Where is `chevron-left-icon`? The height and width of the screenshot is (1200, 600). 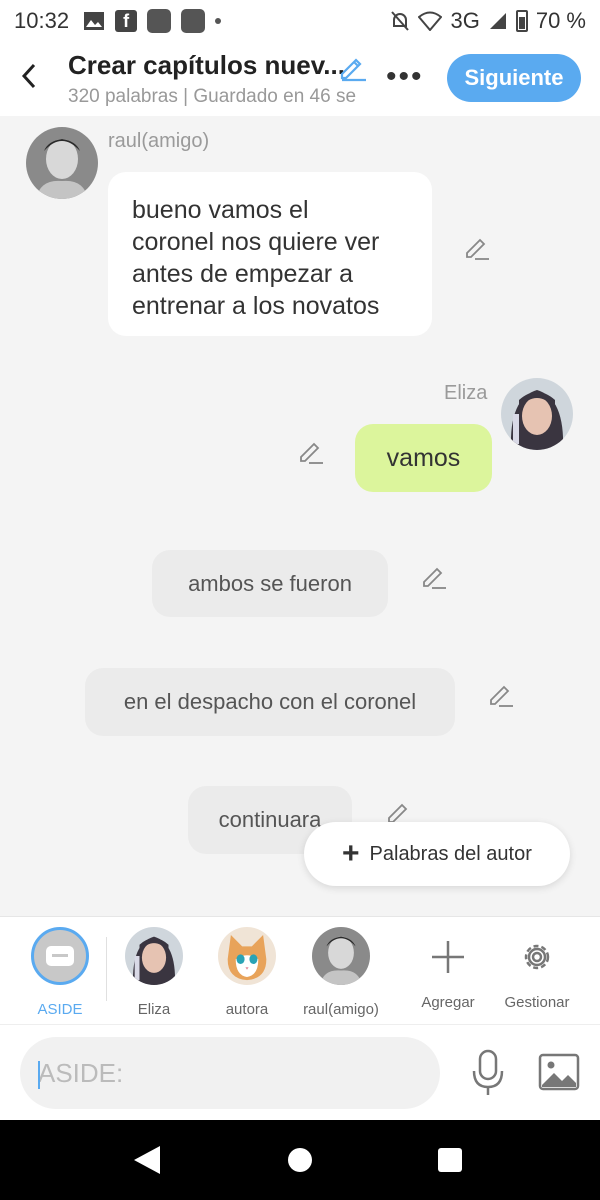
chevron-left-icon is located at coordinates (28, 76).